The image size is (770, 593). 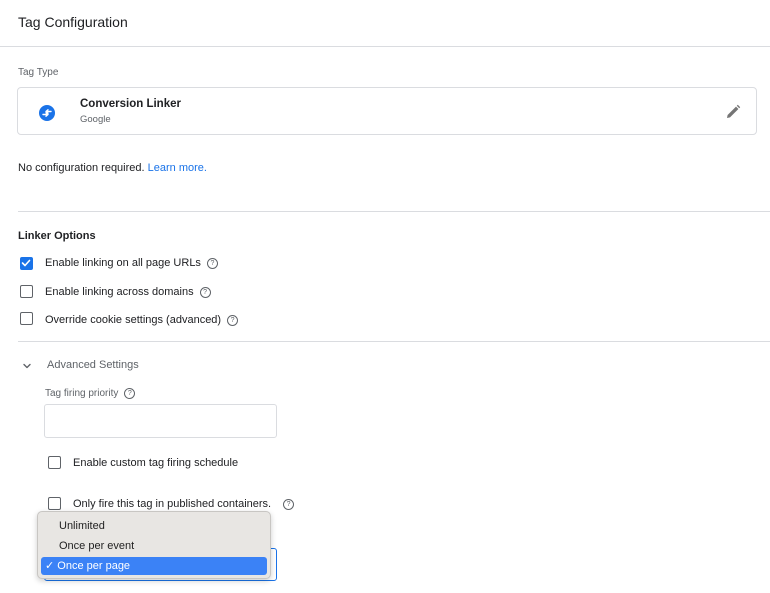 What do you see at coordinates (73, 22) in the screenshot?
I see `page-title: Tag Configuration` at bounding box center [73, 22].